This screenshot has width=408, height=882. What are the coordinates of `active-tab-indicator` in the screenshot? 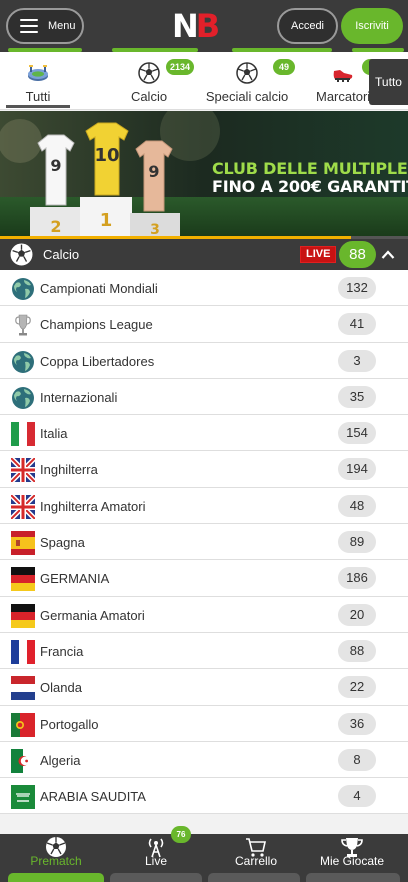 It's located at (38, 106).